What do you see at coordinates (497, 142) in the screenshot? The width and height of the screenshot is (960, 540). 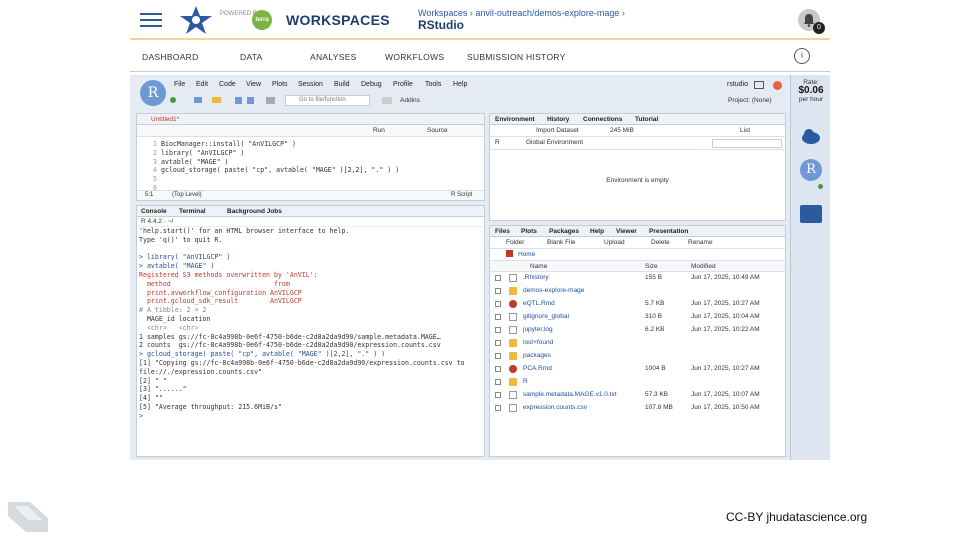 I see `language-select: R` at bounding box center [497, 142].